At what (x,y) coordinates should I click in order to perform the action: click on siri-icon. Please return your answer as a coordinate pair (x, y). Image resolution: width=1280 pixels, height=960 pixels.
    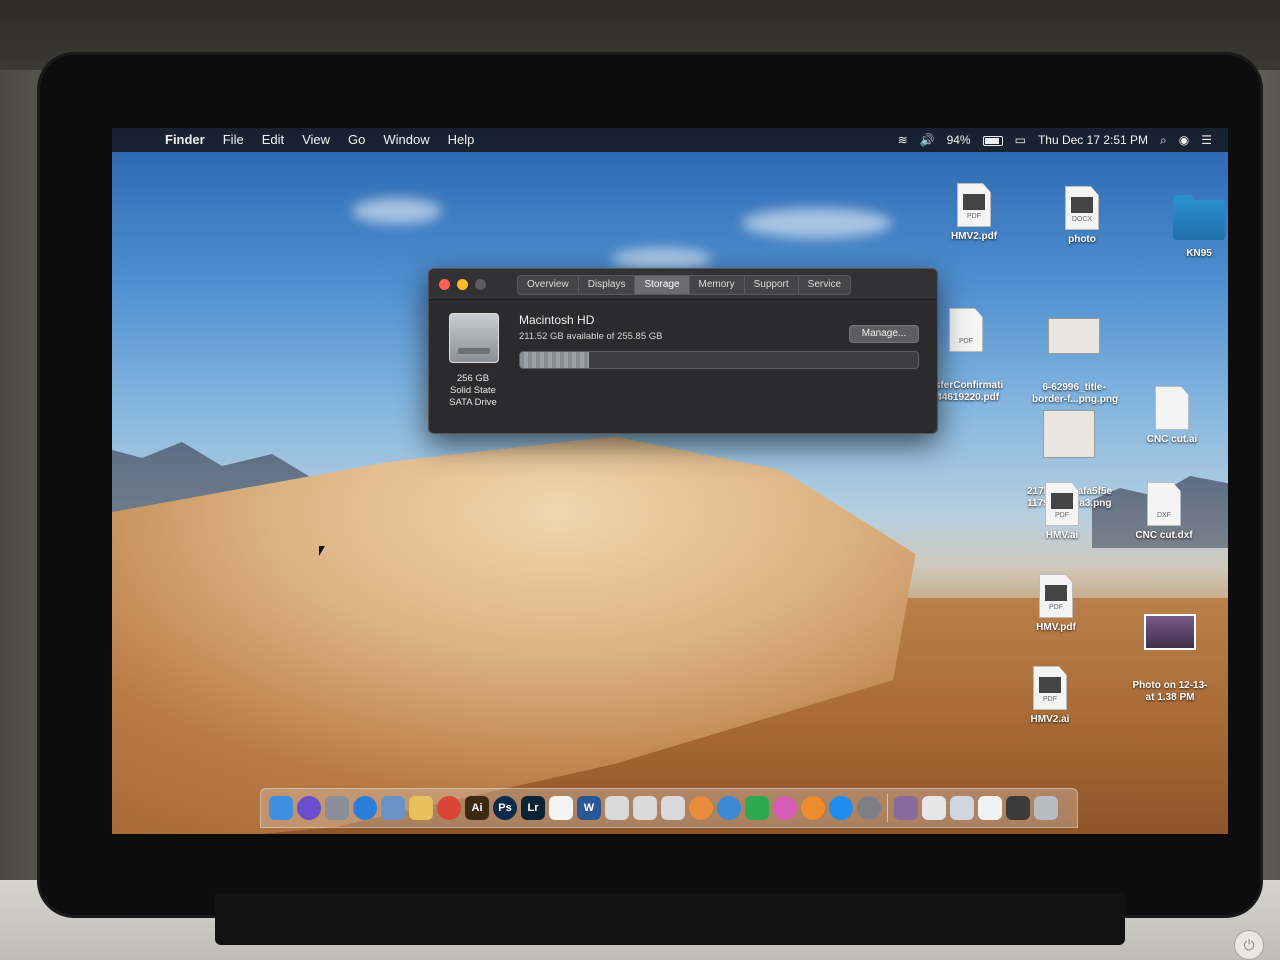
    Looking at the image, I should click on (309, 808).